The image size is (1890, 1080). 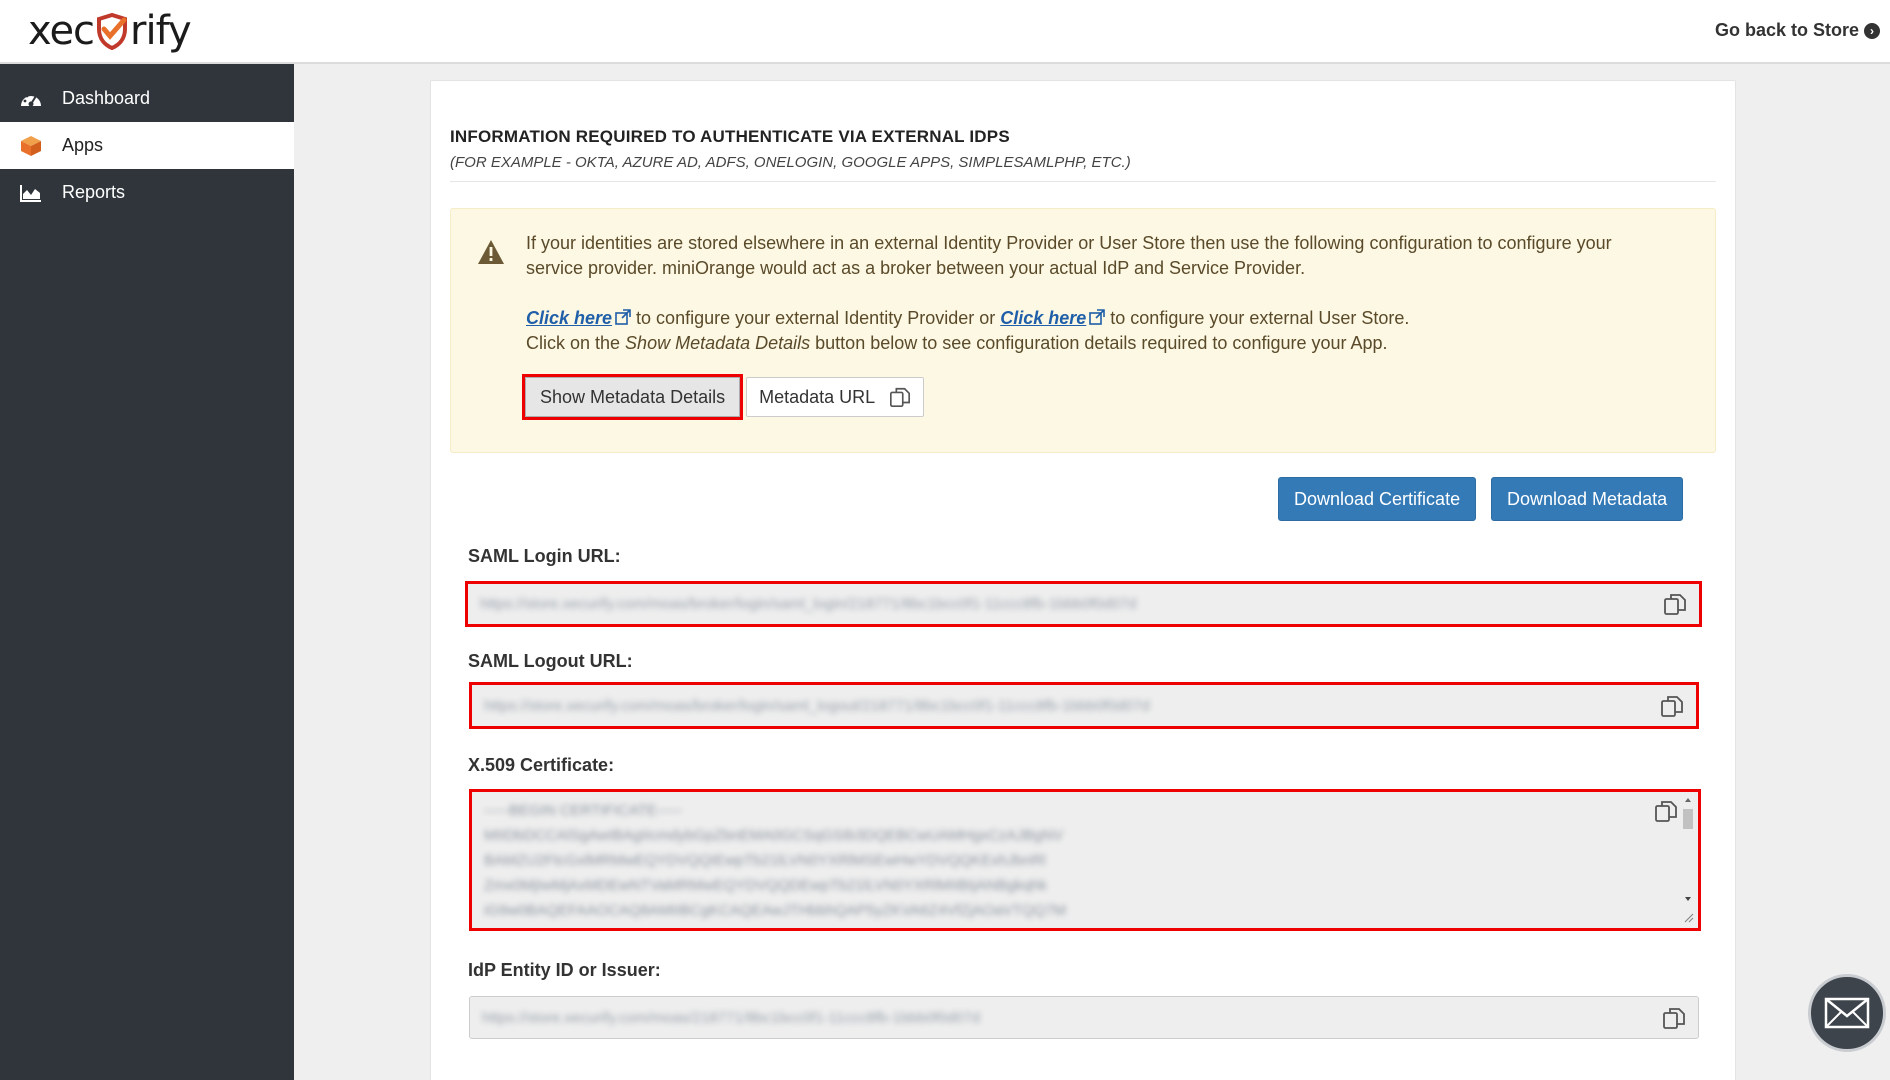 I want to click on cube-icon, so click(x=31, y=146).